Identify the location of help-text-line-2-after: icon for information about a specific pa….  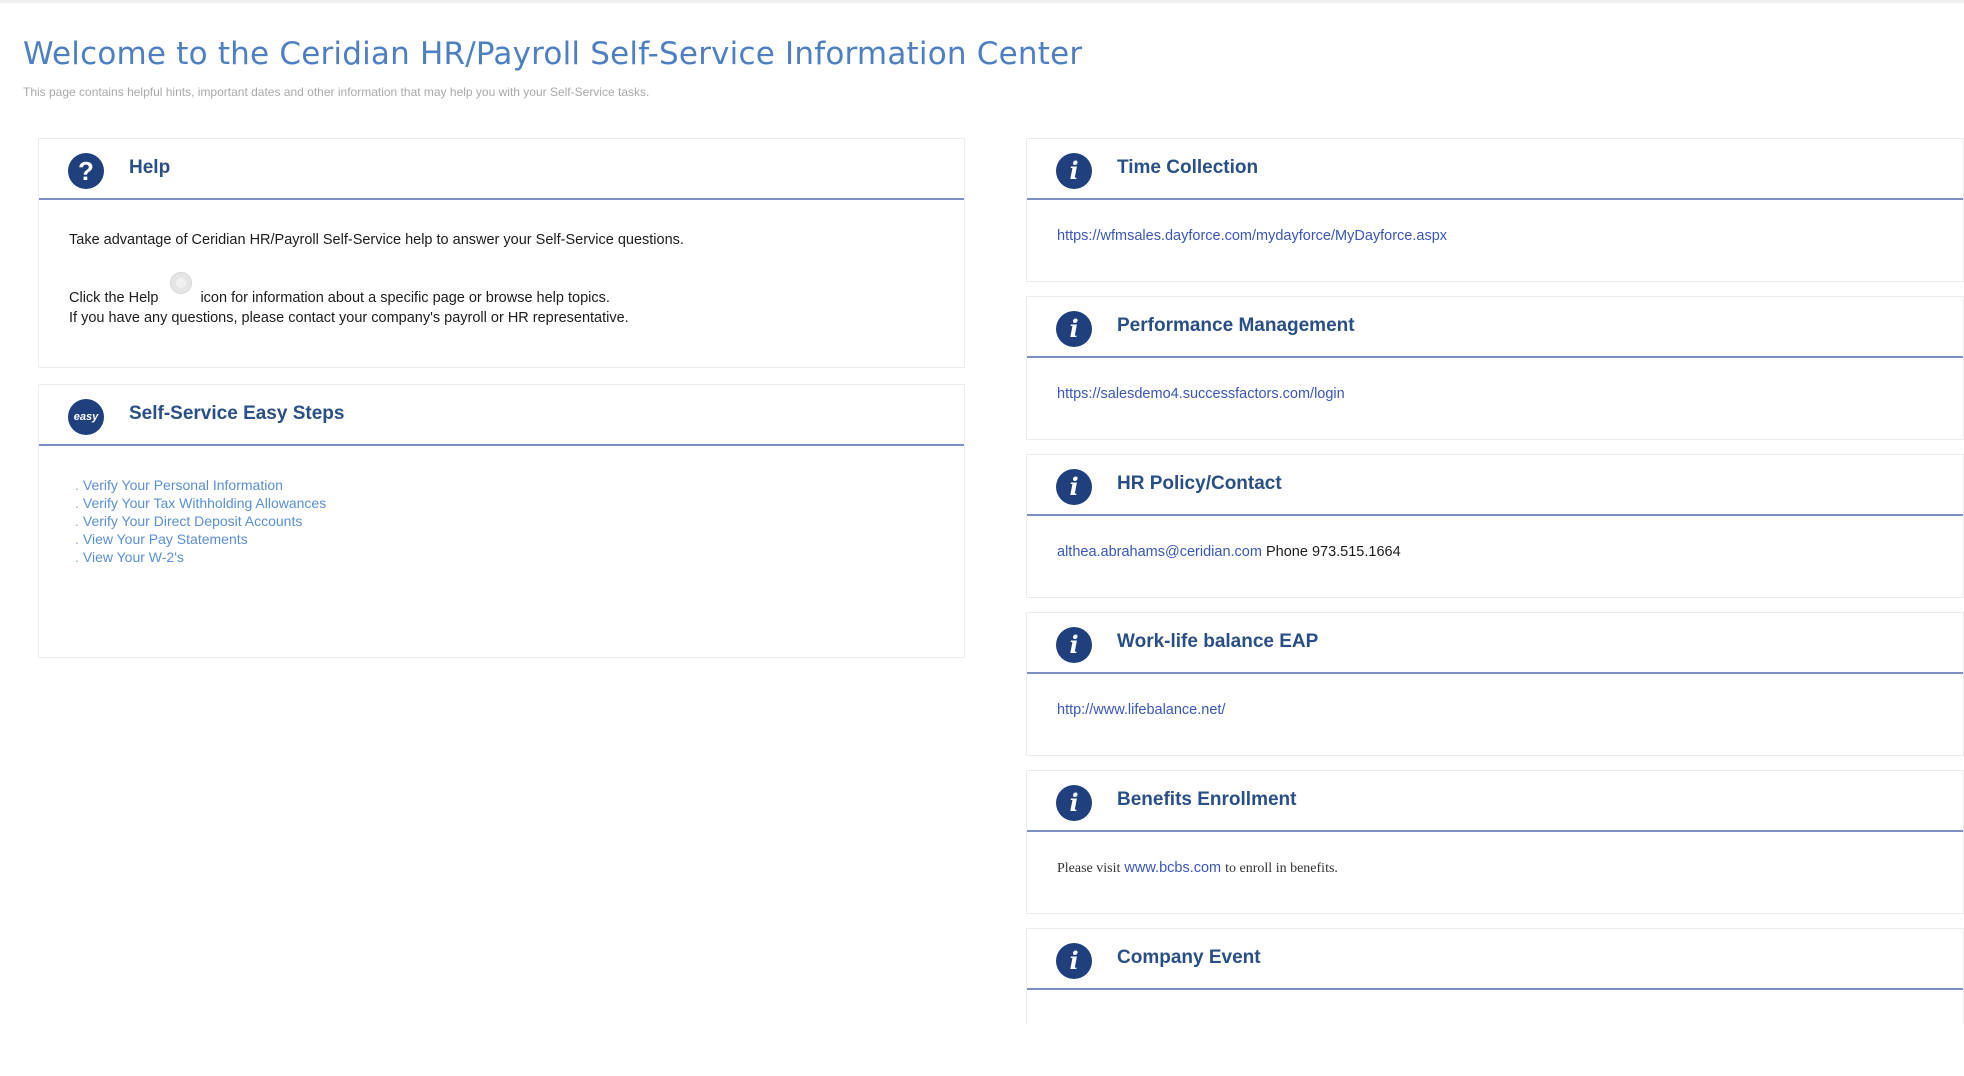
(405, 298).